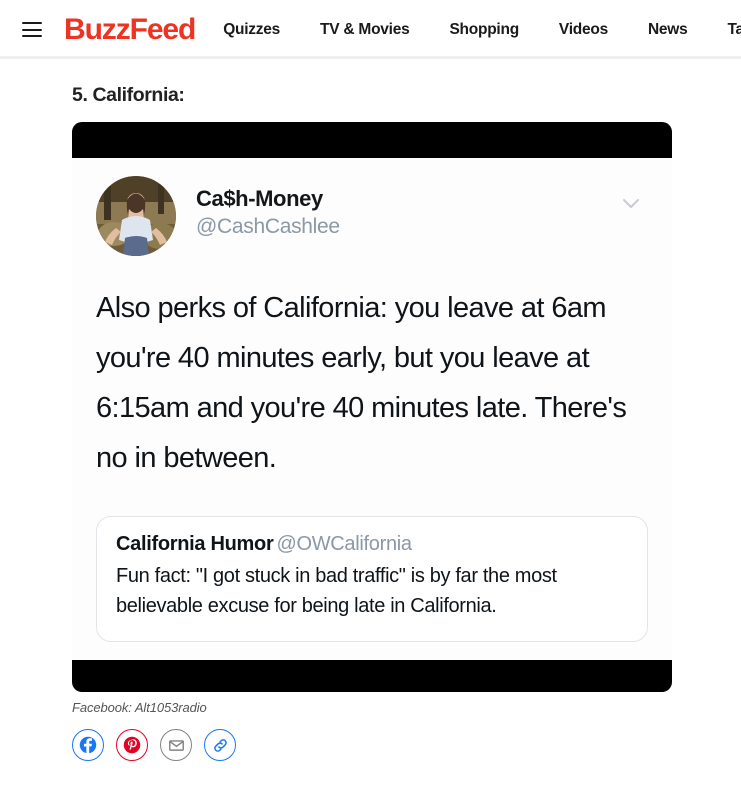  What do you see at coordinates (344, 543) in the screenshot?
I see `quoted-author-handle: @OWCalifornia` at bounding box center [344, 543].